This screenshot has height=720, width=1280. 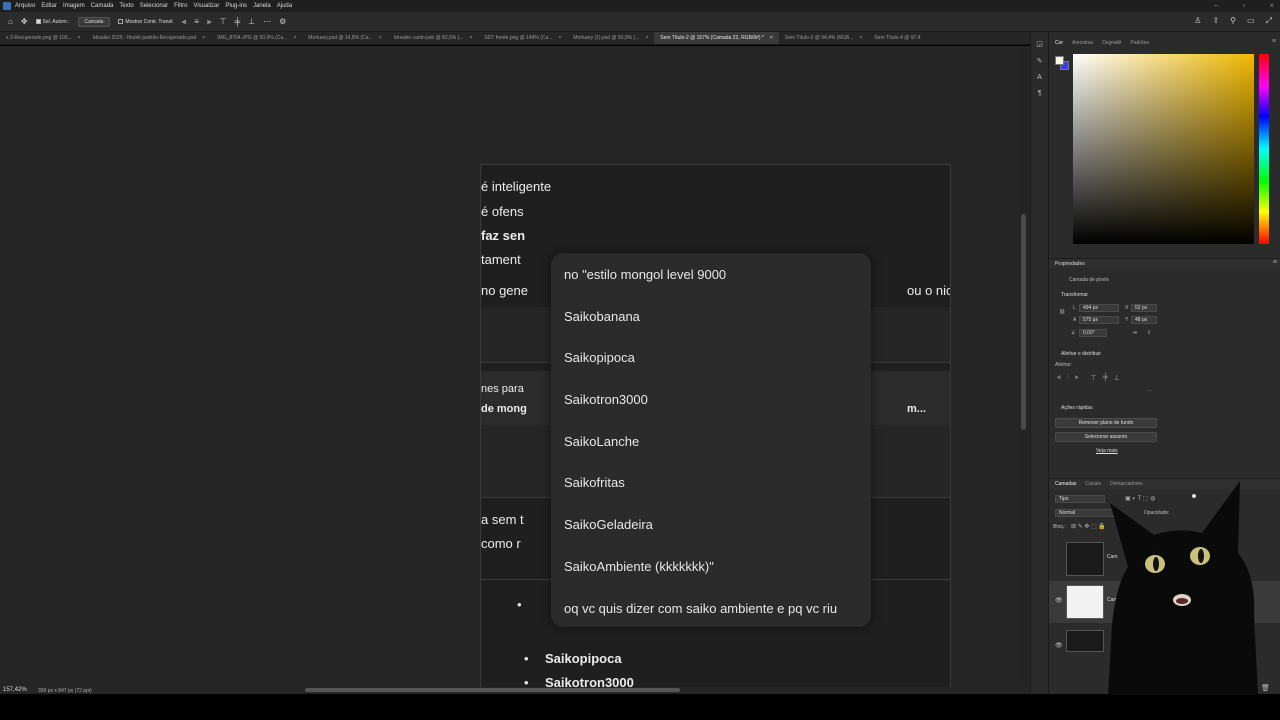 I want to click on menu-imagem: Imagem, so click(x=74, y=6).